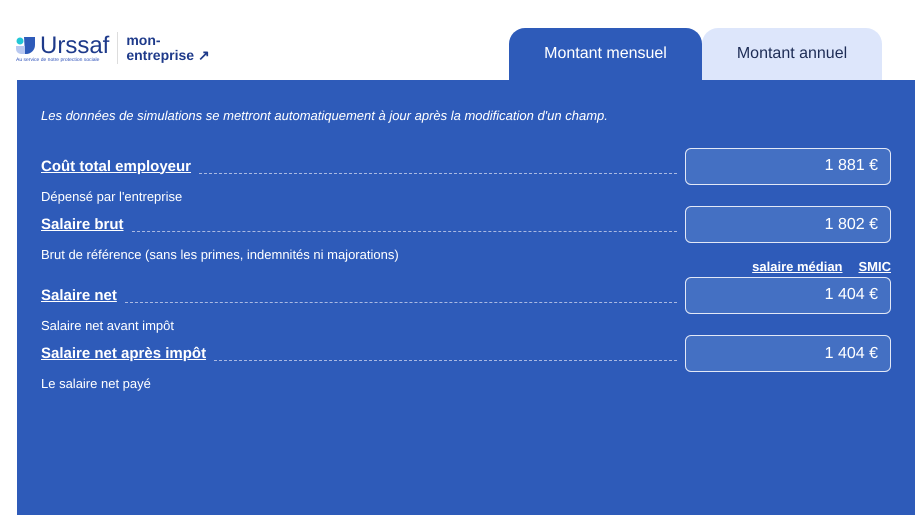  Describe the element at coordinates (605, 54) in the screenshot. I see `tab: Montant mensuel` at that location.